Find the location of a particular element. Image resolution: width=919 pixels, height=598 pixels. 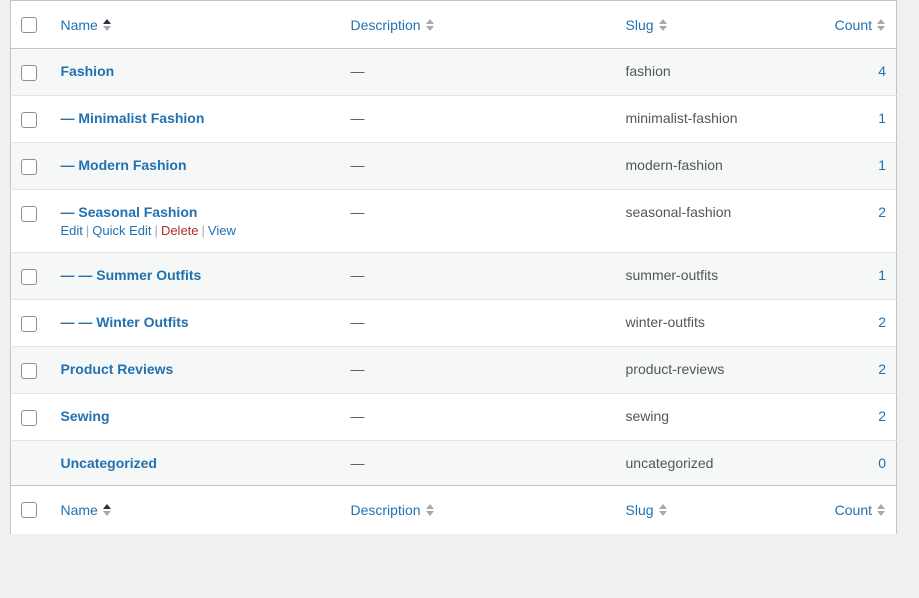

sort-indicator-name-icon is located at coordinates (107, 509).